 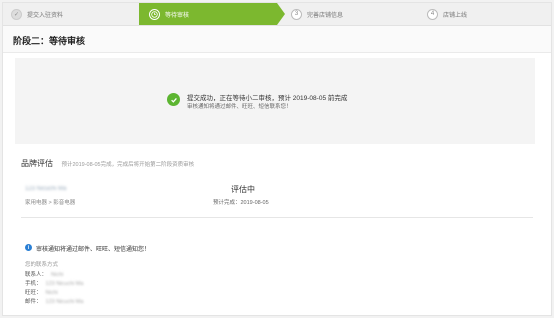 What do you see at coordinates (33, 302) in the screenshot?
I see `contact-label: 邮件：` at bounding box center [33, 302].